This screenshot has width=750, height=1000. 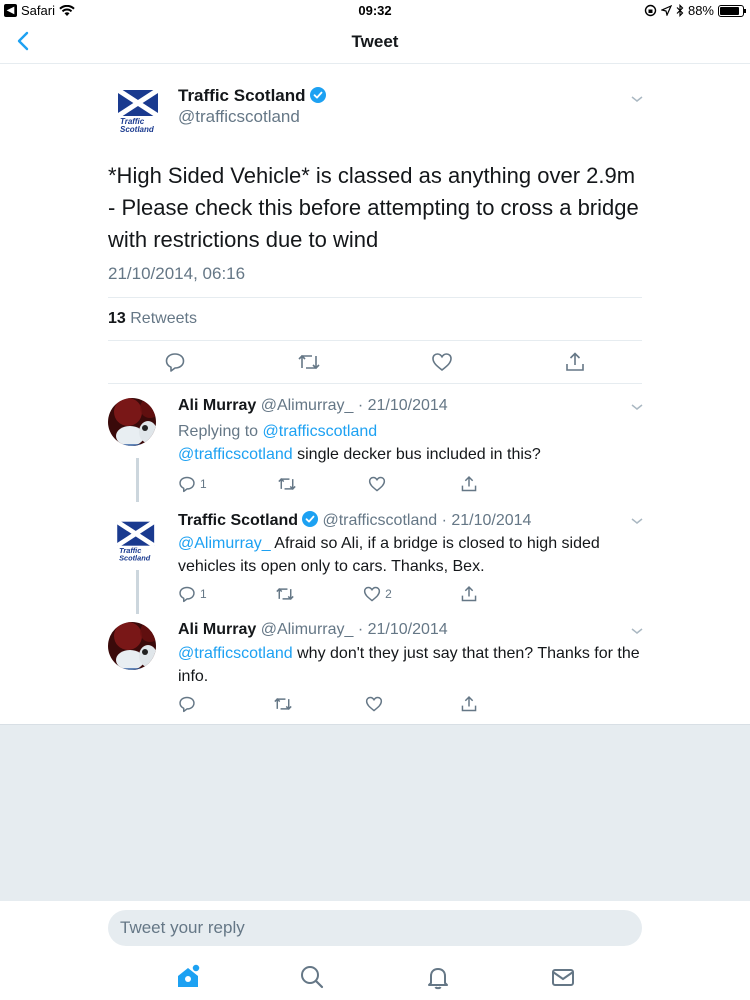 I want to click on battery-level, so click(x=730, y=10).